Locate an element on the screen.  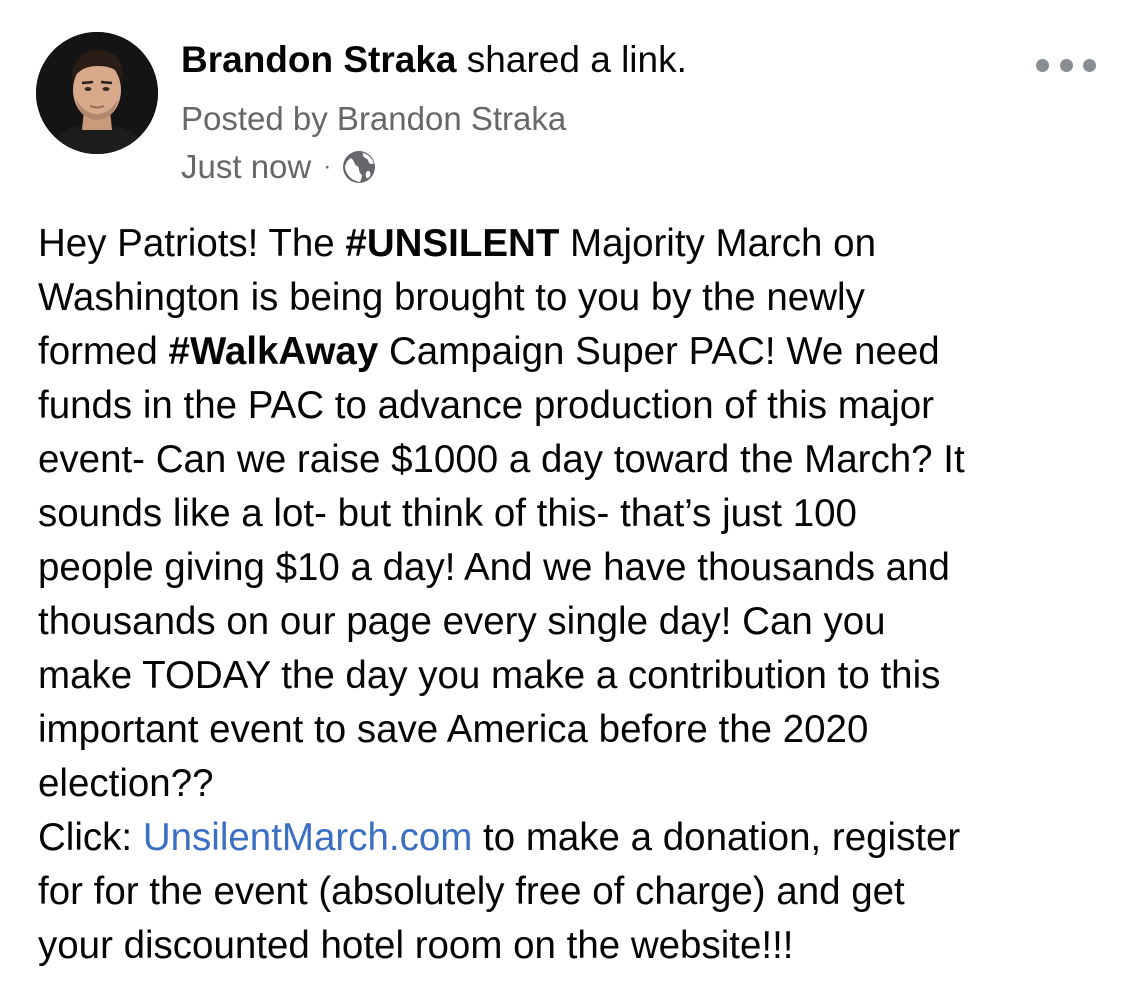
avatar-image is located at coordinates (97, 93).